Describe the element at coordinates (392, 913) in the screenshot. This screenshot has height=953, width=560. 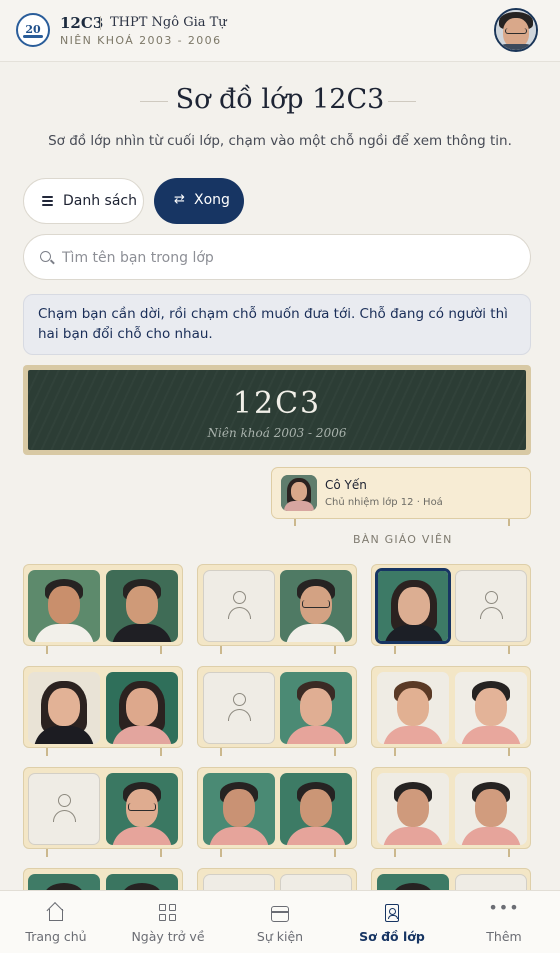
I see `seating-chart-icon` at that location.